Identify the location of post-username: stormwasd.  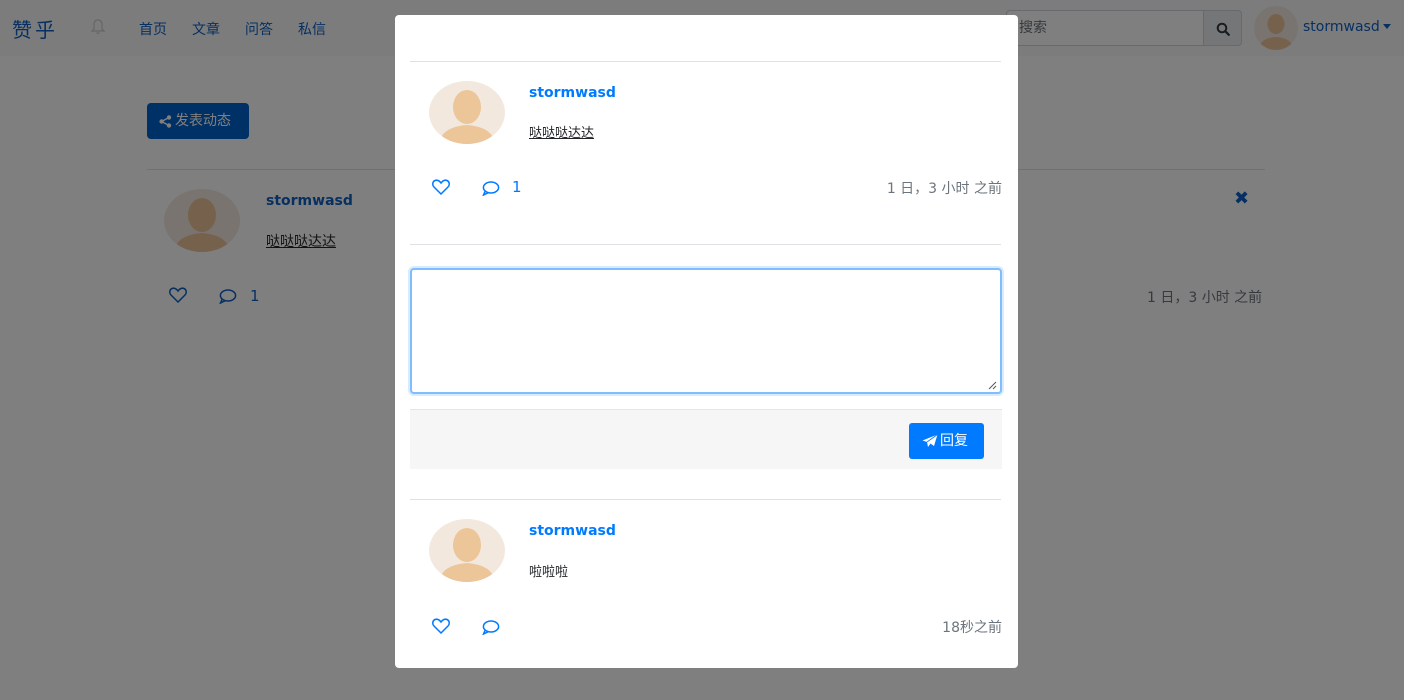
(572, 93).